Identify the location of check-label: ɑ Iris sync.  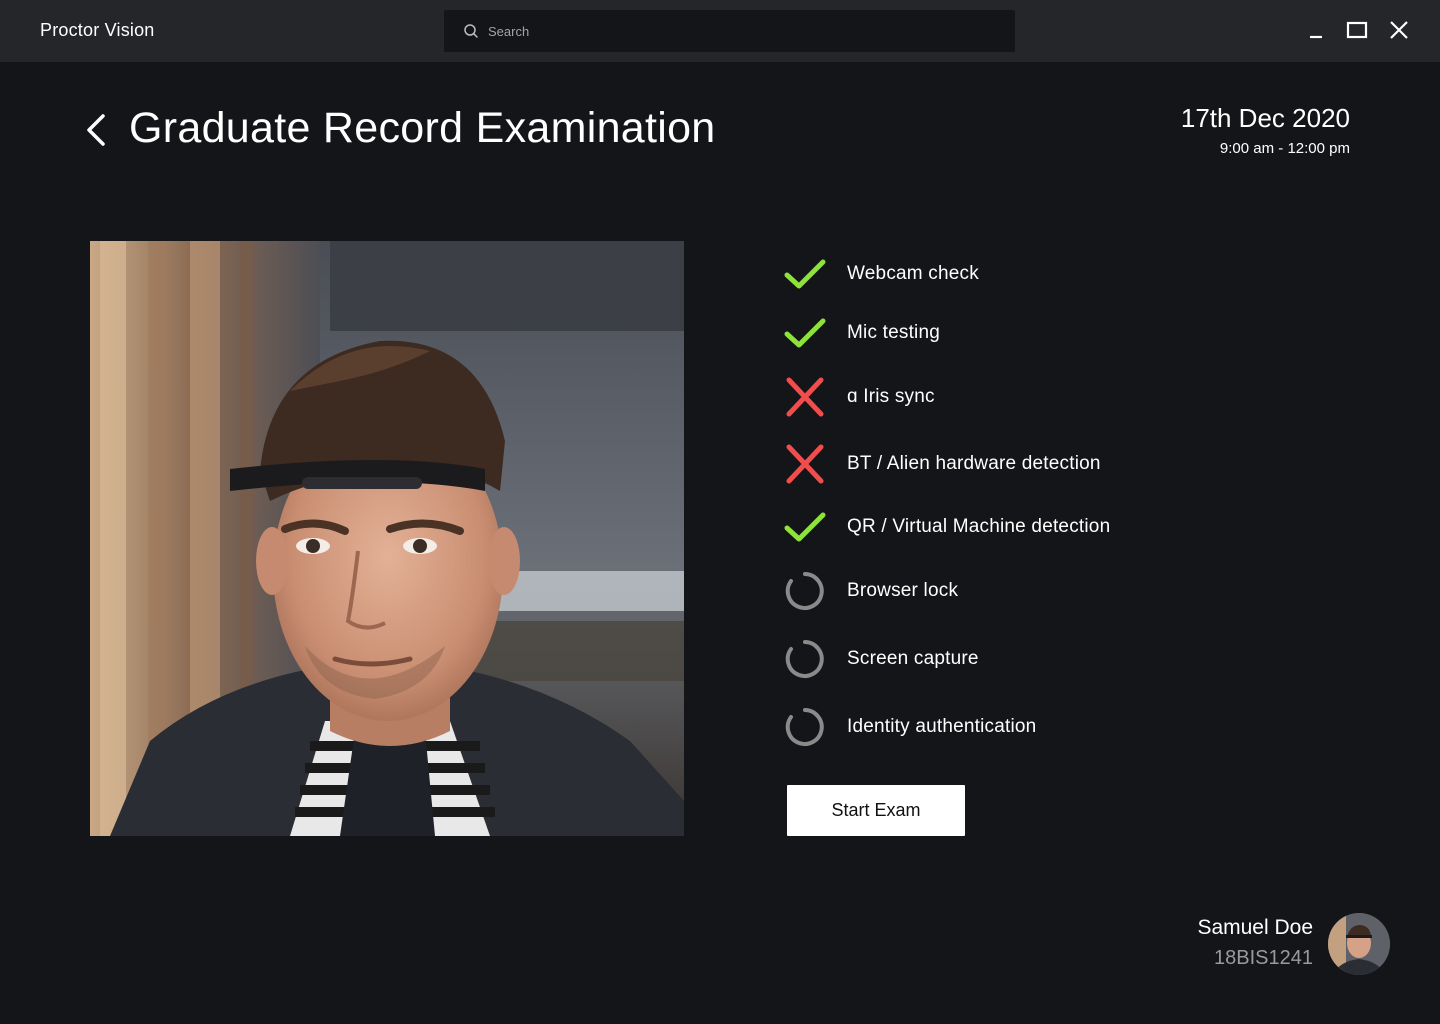
(891, 396).